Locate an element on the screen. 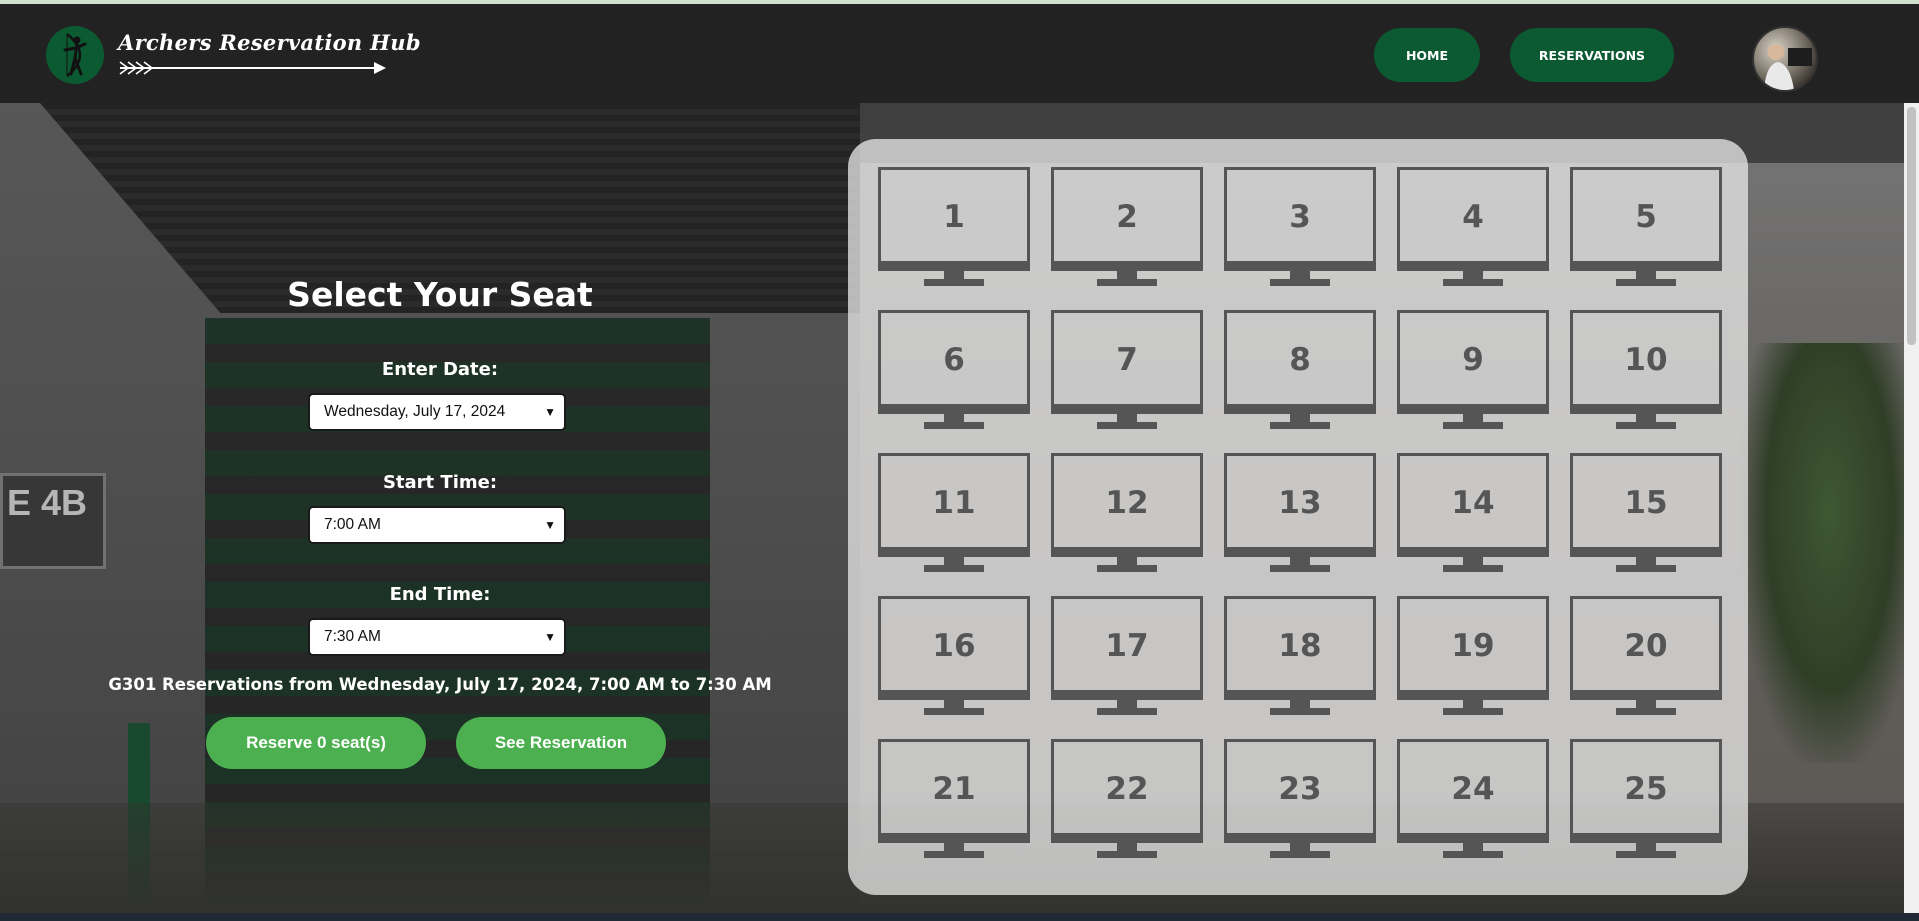  seat-number: 13 is located at coordinates (1300, 503).